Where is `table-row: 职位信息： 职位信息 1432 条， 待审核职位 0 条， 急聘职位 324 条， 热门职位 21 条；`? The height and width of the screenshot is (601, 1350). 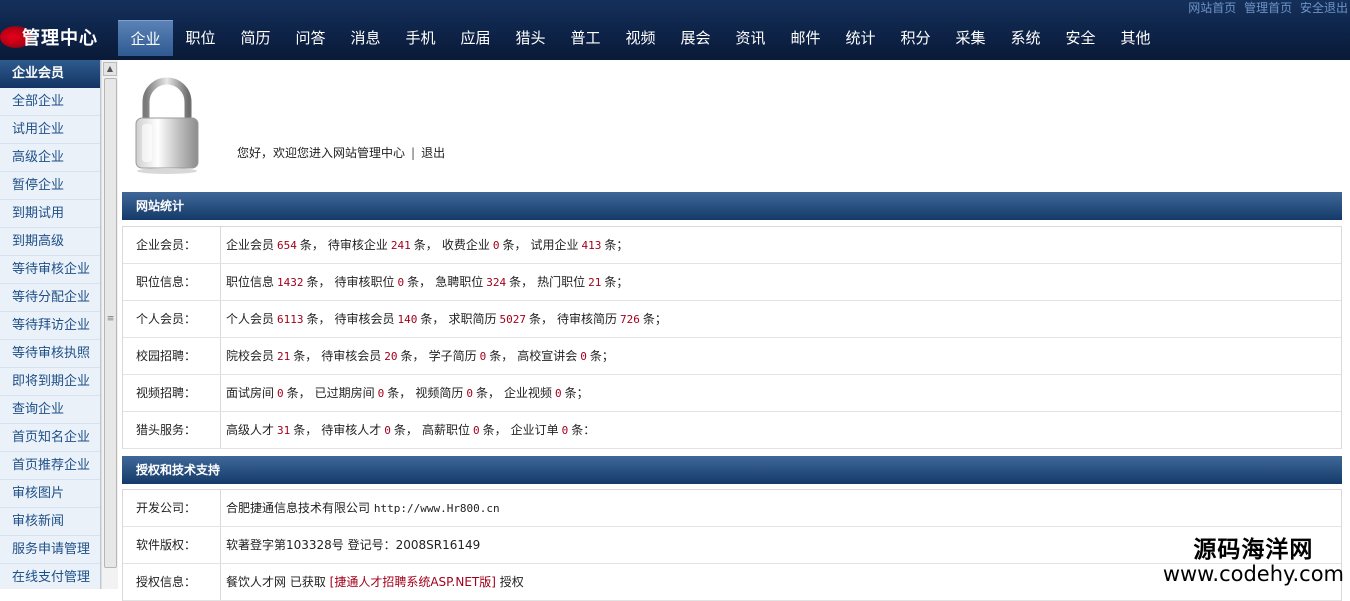
table-row: 职位信息： 职位信息 1432 条， 待审核职位 0 条， 急聘职位 324 条， 热门职位 21 条； is located at coordinates (732, 282).